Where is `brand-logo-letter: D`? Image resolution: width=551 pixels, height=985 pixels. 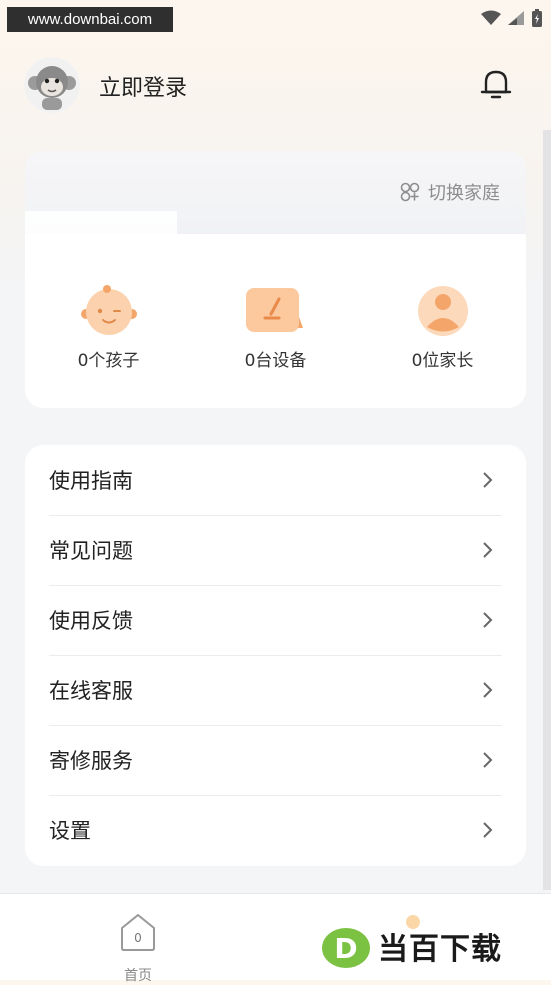
brand-logo-letter: D is located at coordinates (345, 948).